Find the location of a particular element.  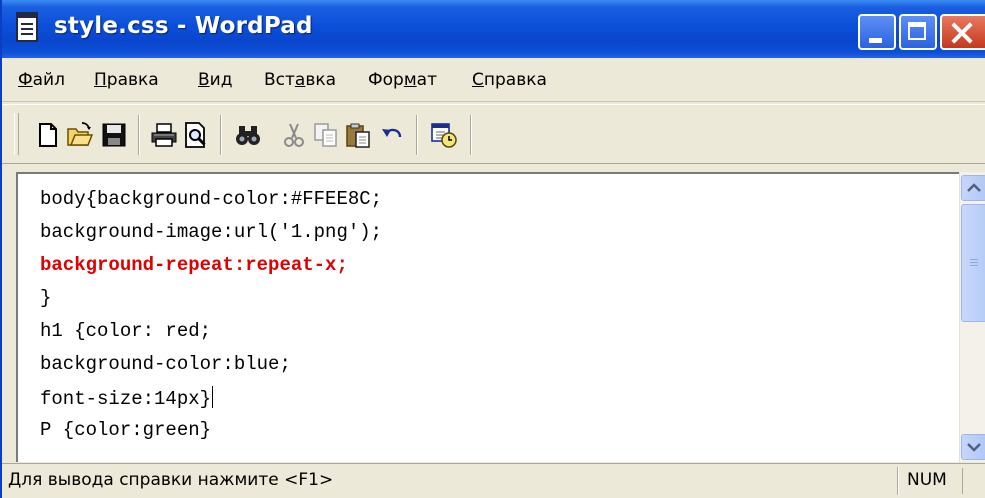

undo-icon is located at coordinates (392, 135).